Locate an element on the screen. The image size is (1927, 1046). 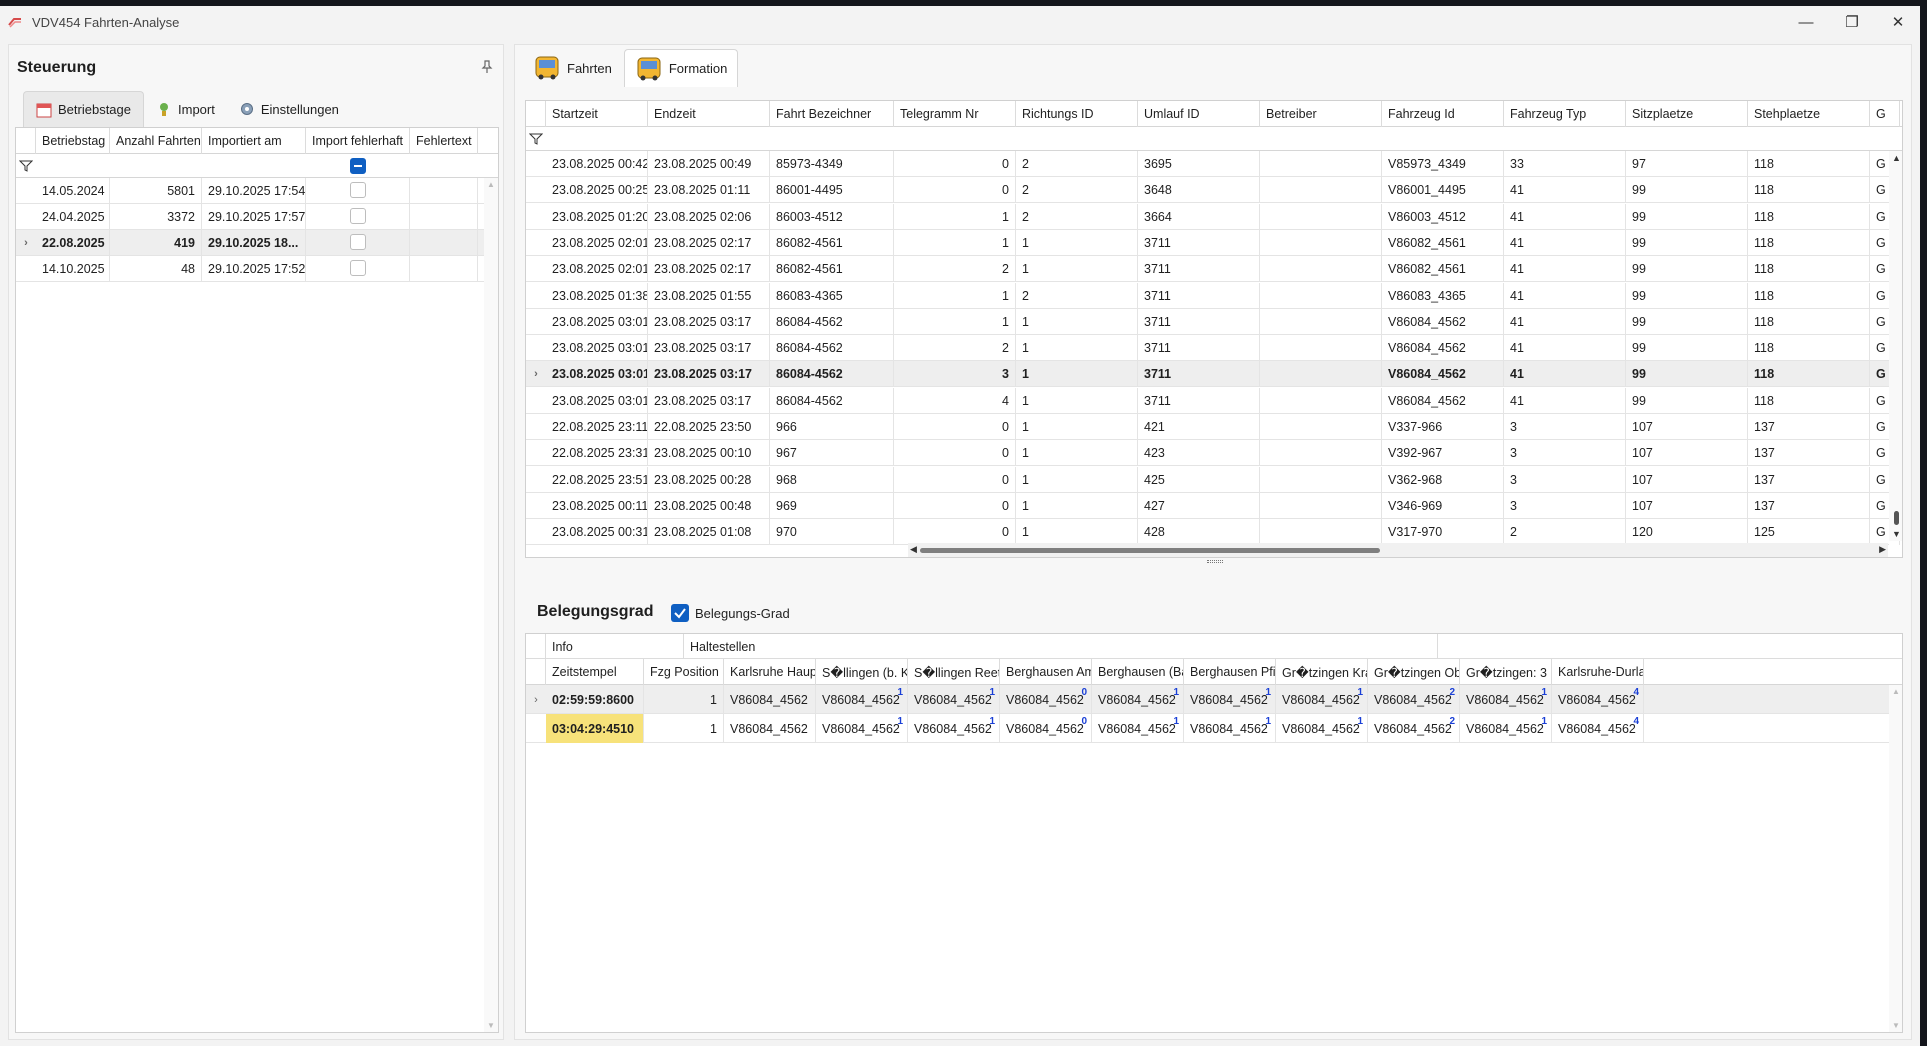
col-beleg-4: S�llingen Reet is located at coordinates (954, 672).